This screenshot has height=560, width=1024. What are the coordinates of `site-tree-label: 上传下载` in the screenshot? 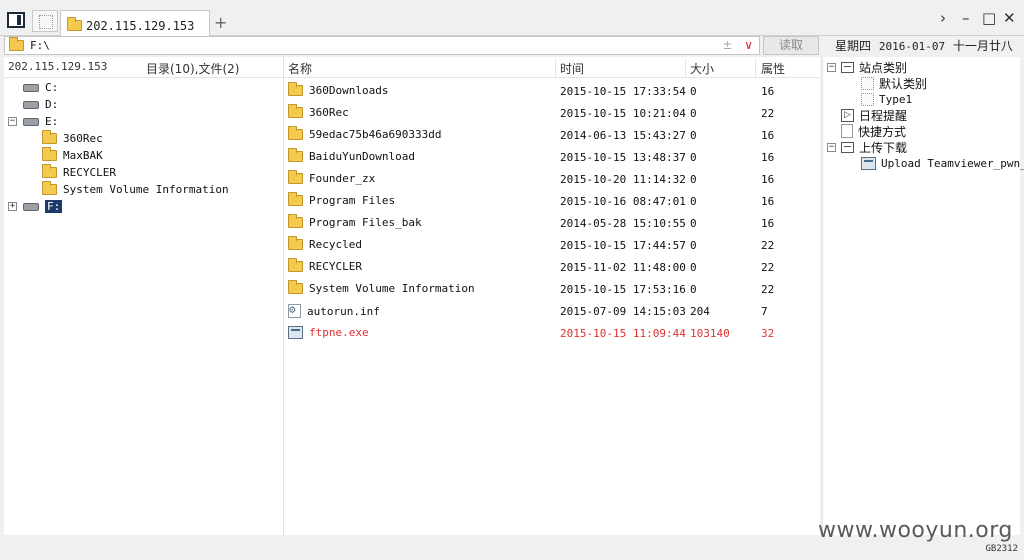 It's located at (883, 147).